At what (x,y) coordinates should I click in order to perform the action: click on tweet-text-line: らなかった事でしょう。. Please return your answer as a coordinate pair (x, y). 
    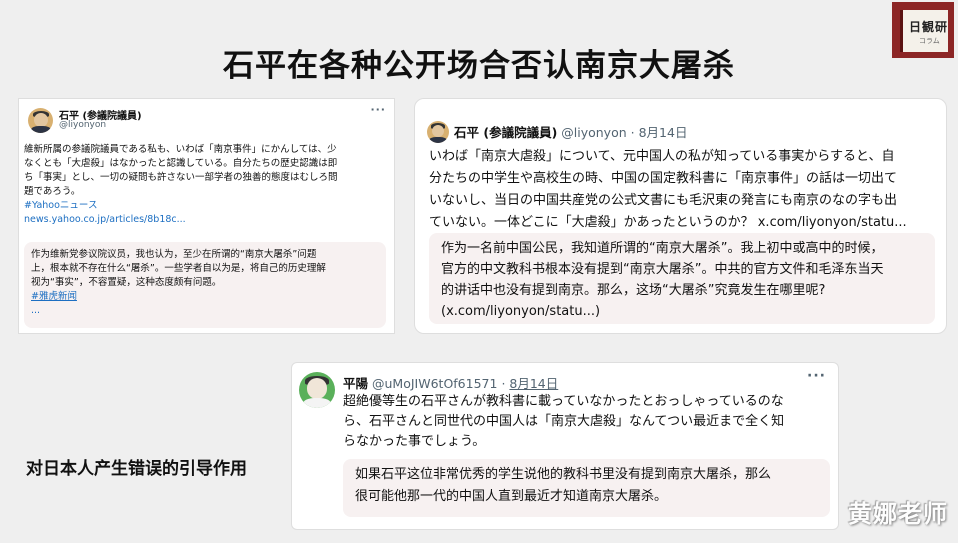
    Looking at the image, I should click on (414, 441).